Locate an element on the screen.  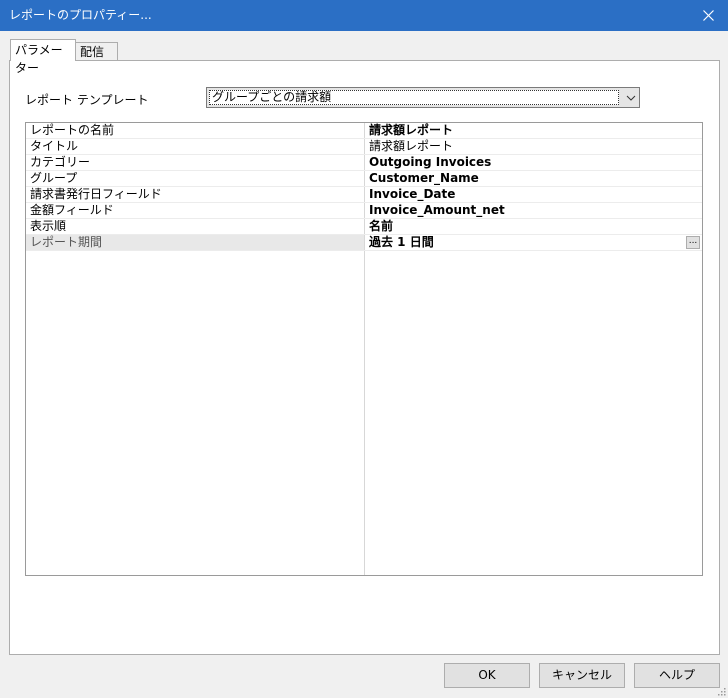
report-template-label: レポート テンプレート is located at coordinates (87, 100).